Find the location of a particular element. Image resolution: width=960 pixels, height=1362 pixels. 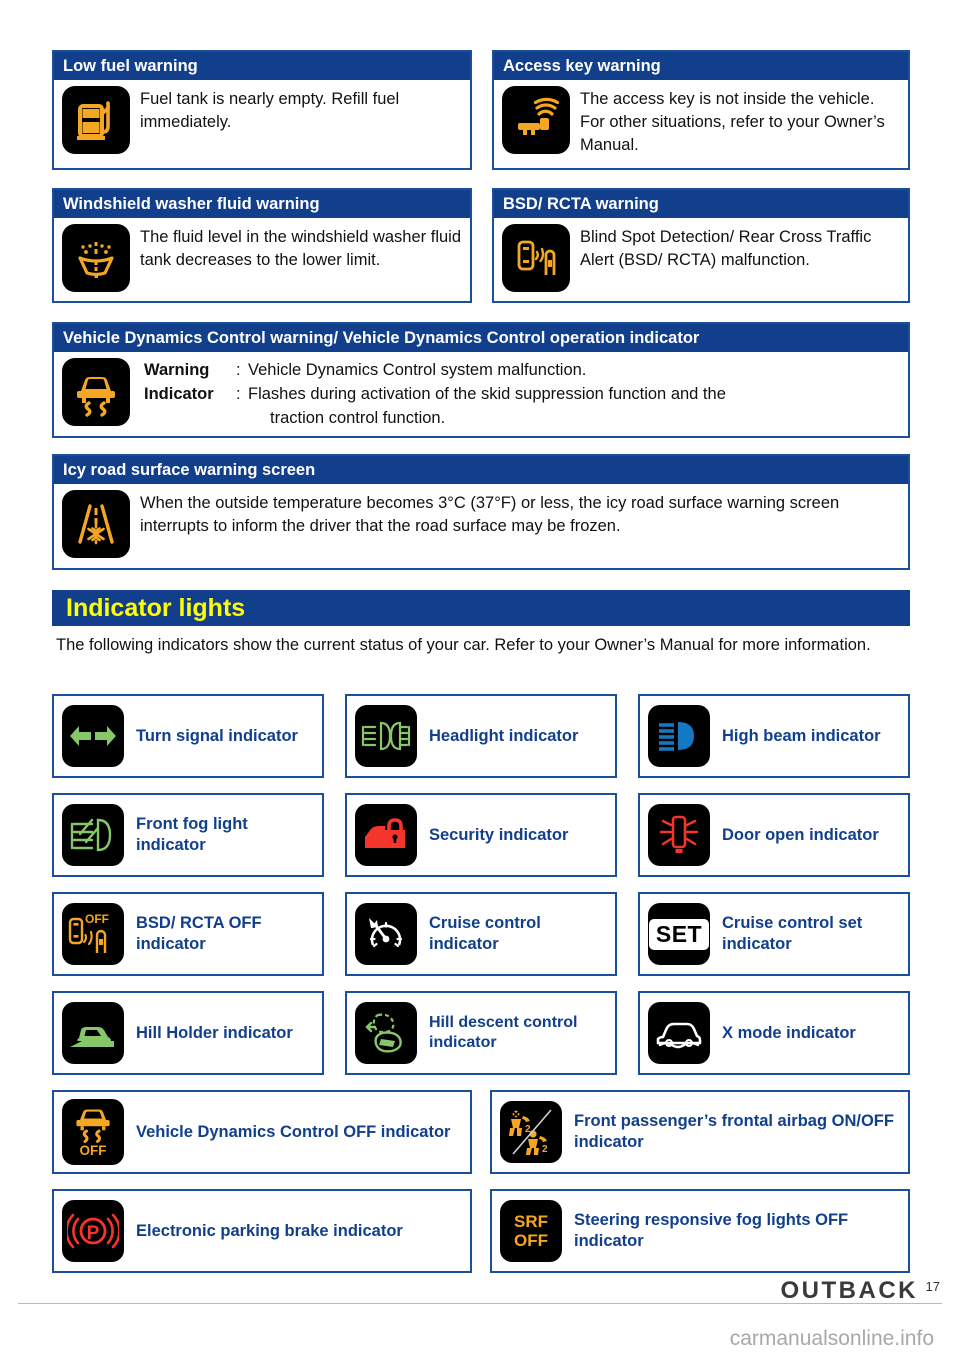

card-label: Security indicator is located at coordinates (499, 834).